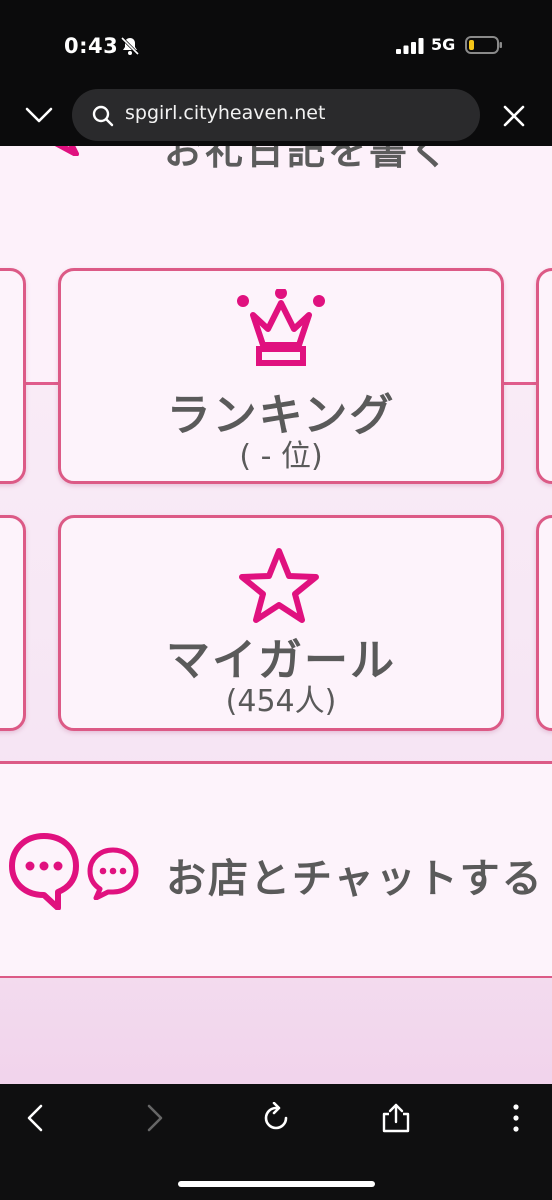  Describe the element at coordinates (396, 1118) in the screenshot. I see `share-icon` at that location.